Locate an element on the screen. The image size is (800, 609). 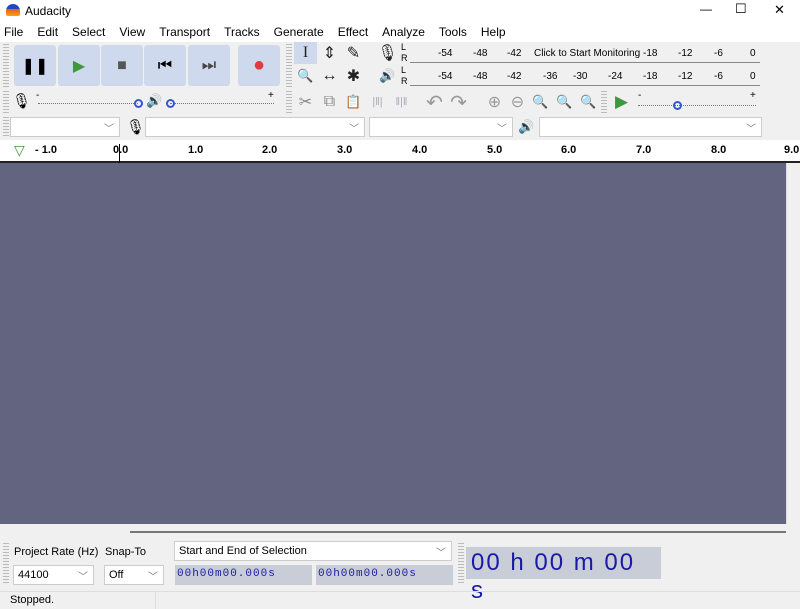
meter-tick: -36 is located at coordinates (550, 76).